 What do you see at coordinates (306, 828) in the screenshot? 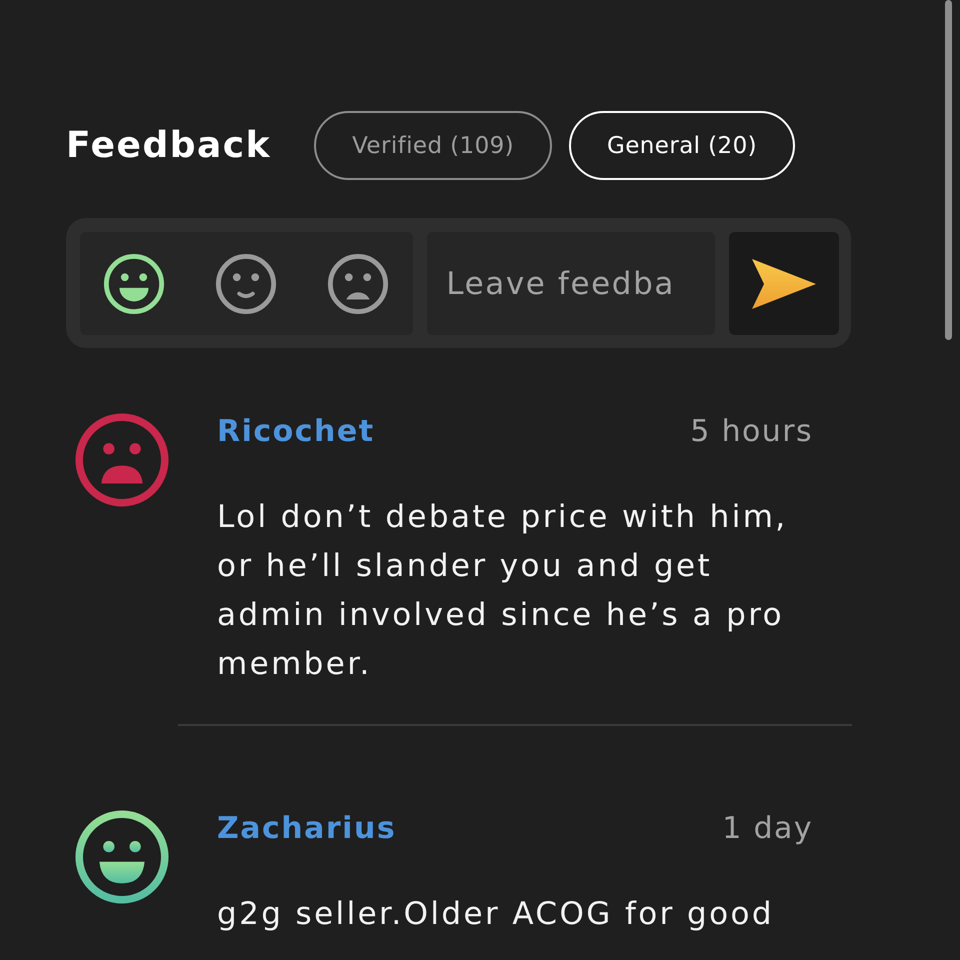
I see `author-name: Zacharius` at bounding box center [306, 828].